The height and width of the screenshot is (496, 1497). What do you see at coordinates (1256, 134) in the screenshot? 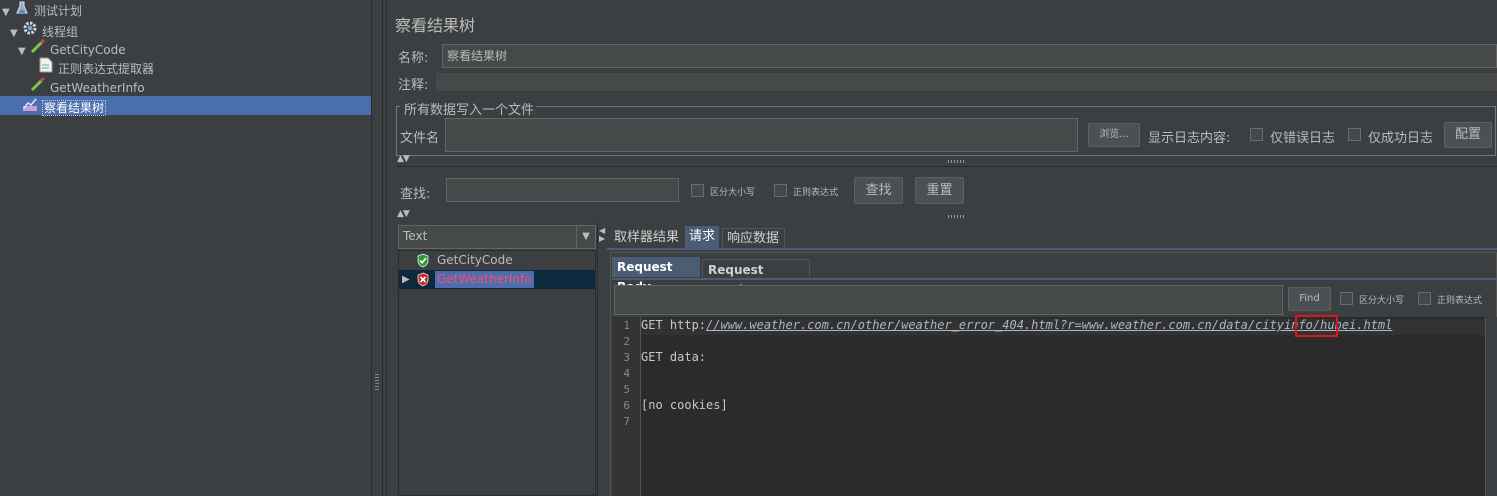
I see `errors-only-checkbox` at bounding box center [1256, 134].